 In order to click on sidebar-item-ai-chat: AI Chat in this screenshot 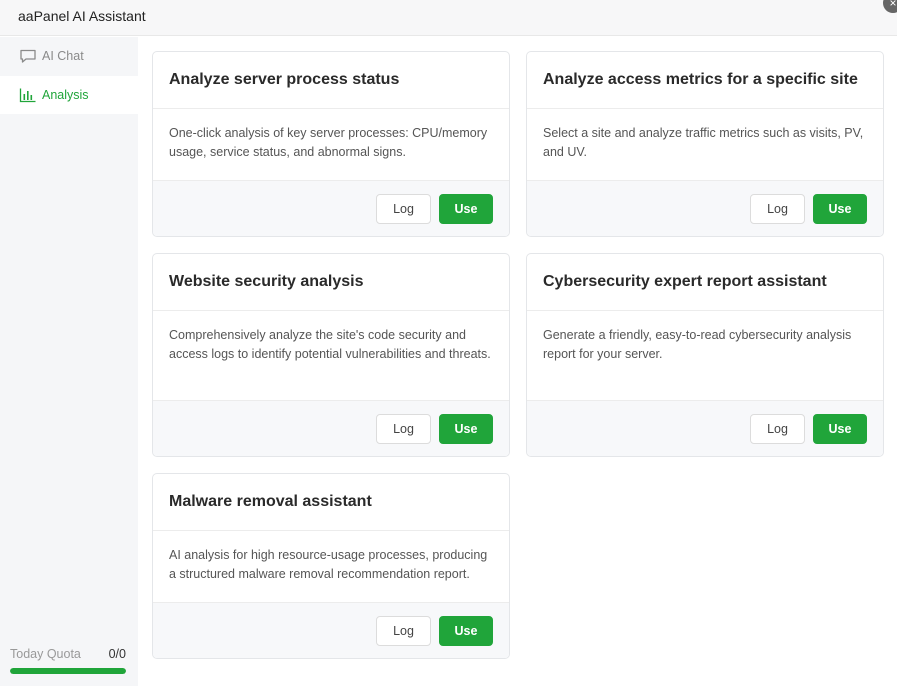, I will do `click(69, 56)`.